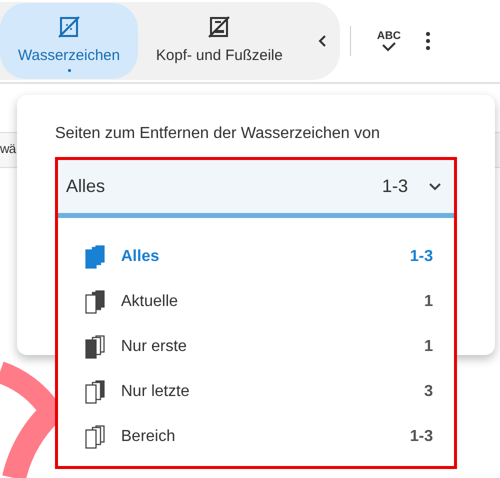 The width and height of the screenshot is (500, 478). What do you see at coordinates (256, 256) in the screenshot?
I see `dropdown-option: Alles 1-3` at bounding box center [256, 256].